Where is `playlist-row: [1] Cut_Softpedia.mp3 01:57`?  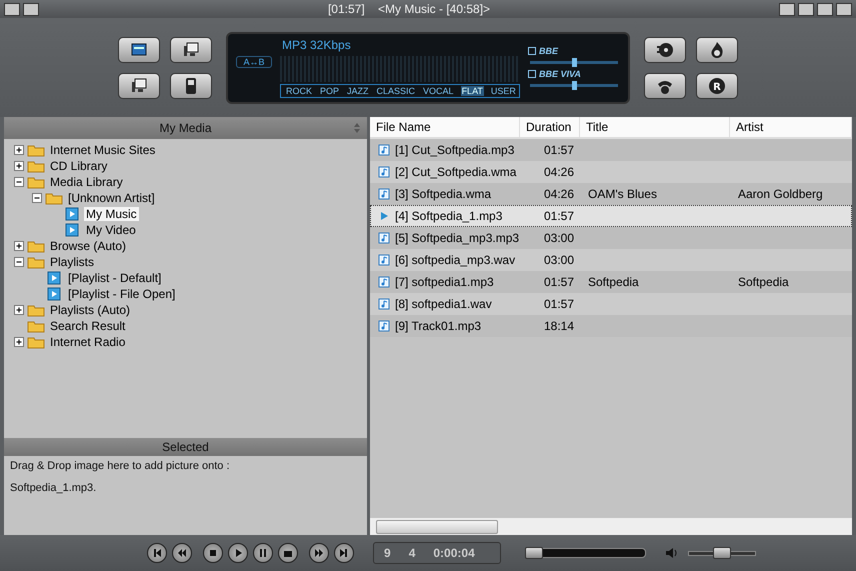
playlist-row: [1] Cut_Softpedia.mp3 01:57 is located at coordinates (611, 150).